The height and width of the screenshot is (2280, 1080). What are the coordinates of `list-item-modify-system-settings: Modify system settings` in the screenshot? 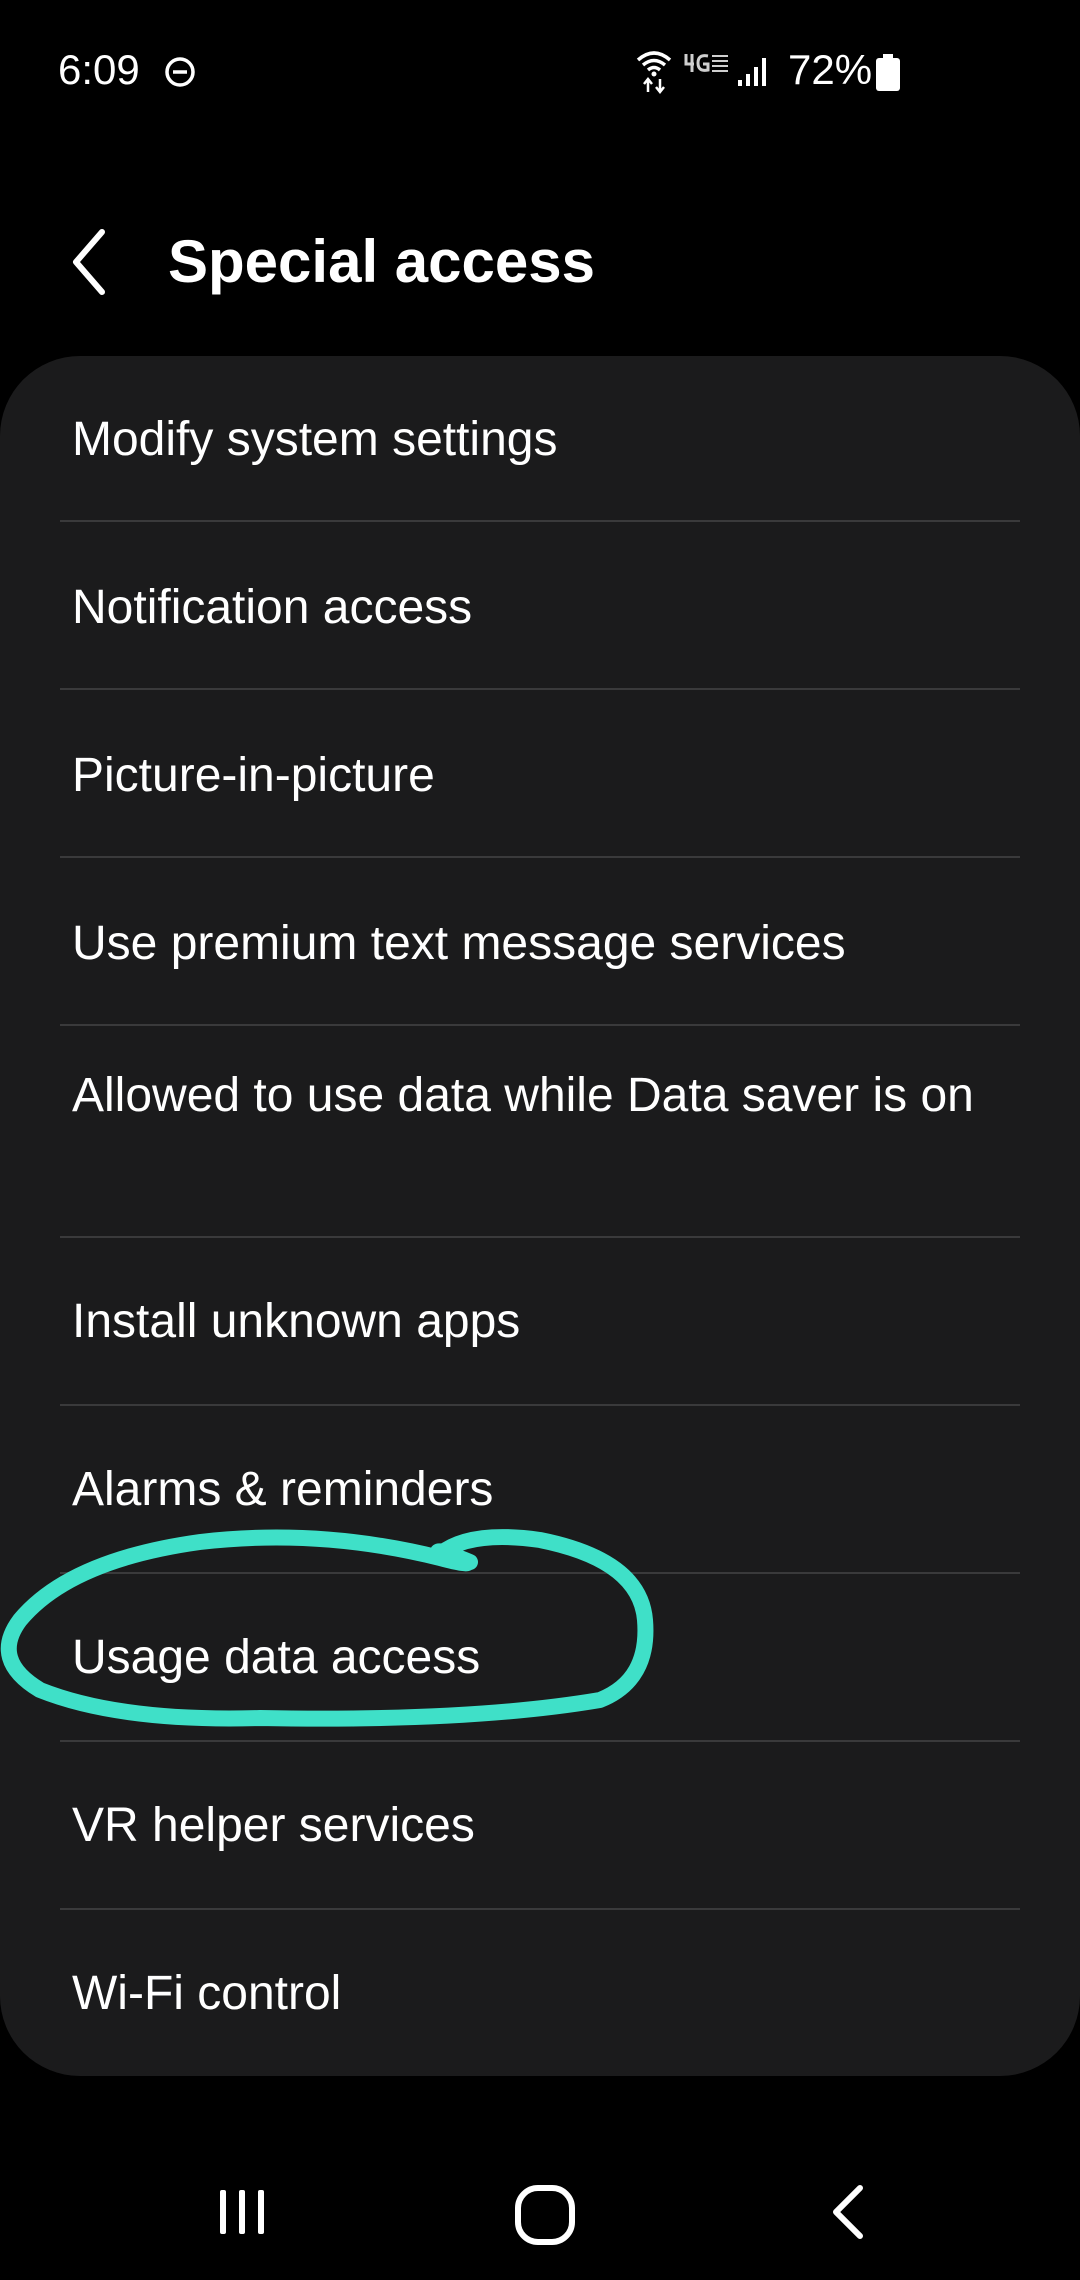 It's located at (540, 440).